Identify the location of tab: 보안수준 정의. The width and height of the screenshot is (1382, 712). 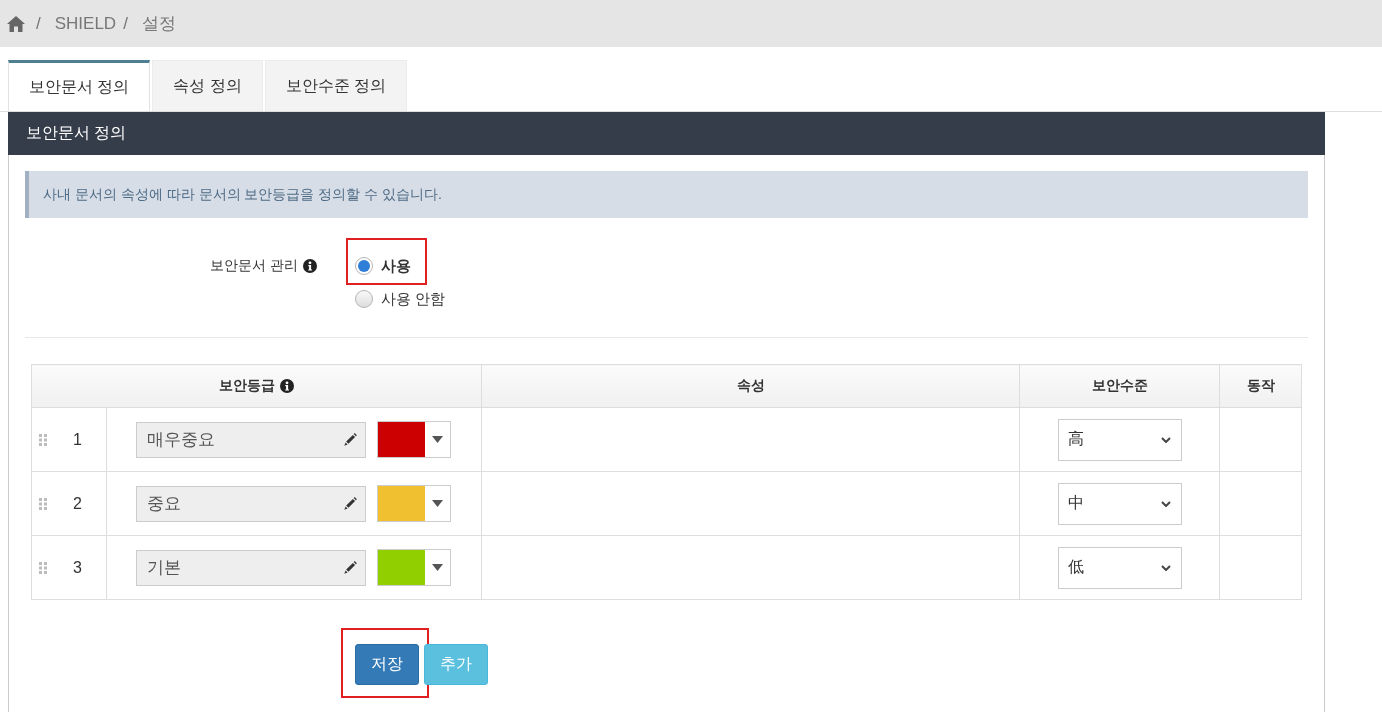
(336, 85).